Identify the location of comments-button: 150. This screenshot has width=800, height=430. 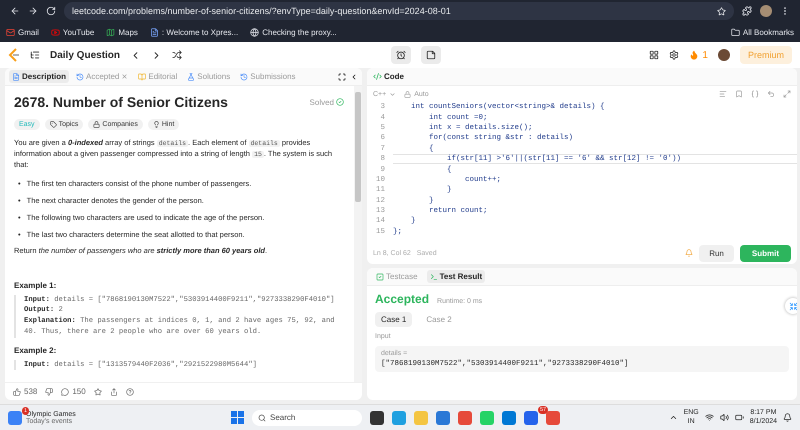
(73, 391).